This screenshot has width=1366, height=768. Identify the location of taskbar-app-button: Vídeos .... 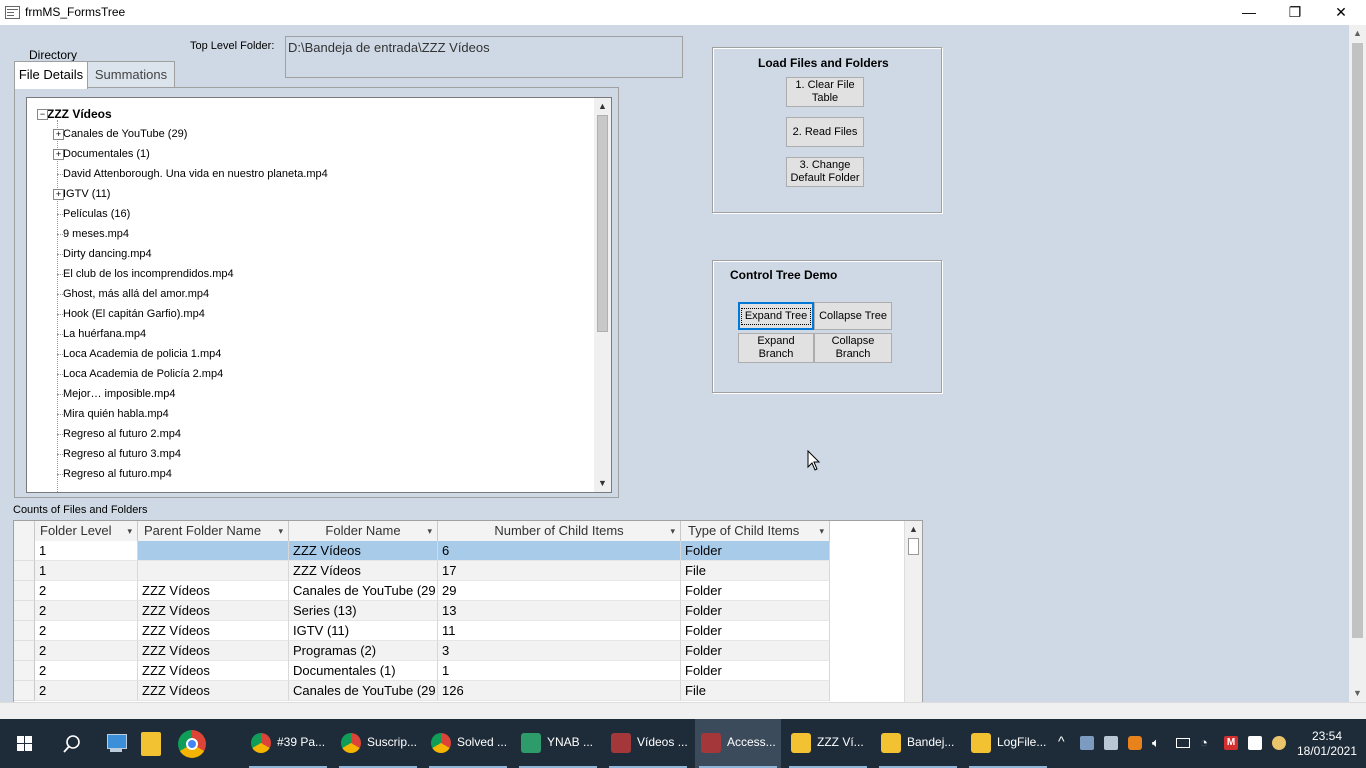
(648, 743).